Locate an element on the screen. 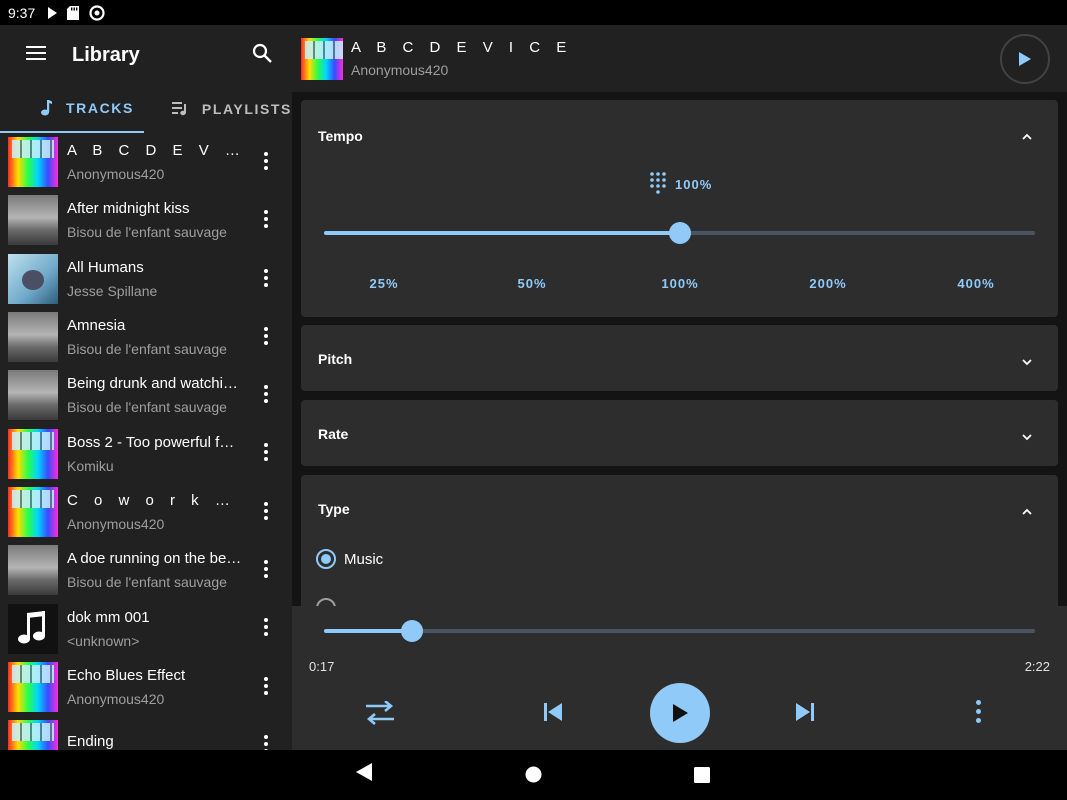 The width and height of the screenshot is (1067, 800). radio-selected-icon is located at coordinates (326, 559).